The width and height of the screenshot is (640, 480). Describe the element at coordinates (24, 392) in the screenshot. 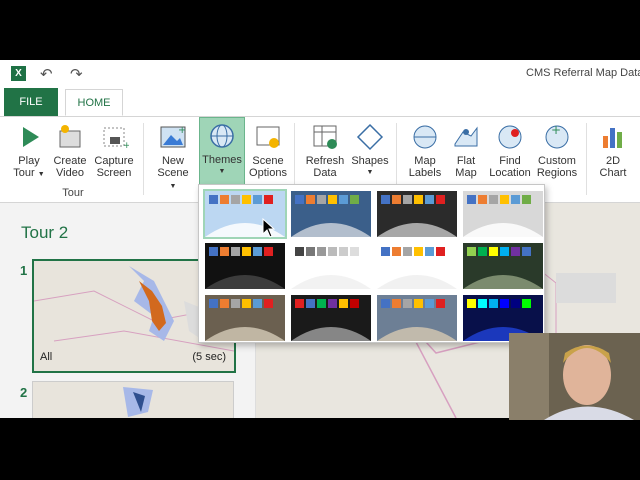

I see `scene-number: 2` at that location.